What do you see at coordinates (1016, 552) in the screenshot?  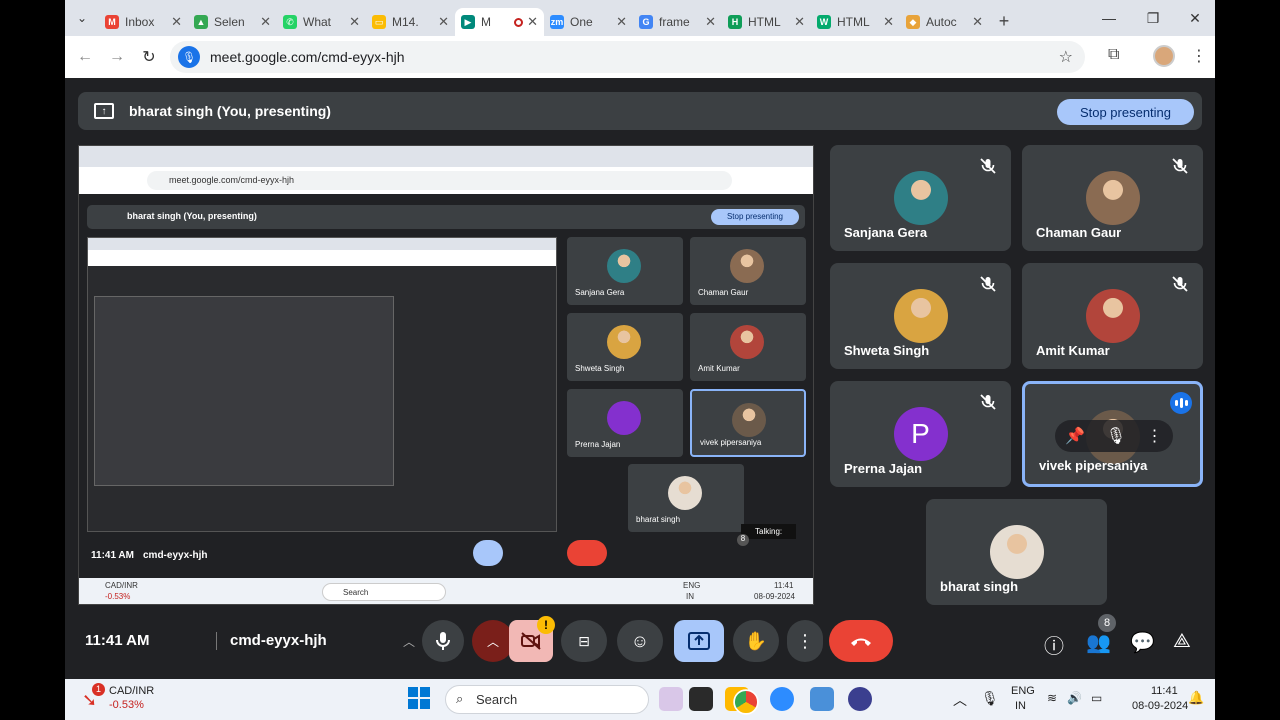 I see `participant-tile: bharat singh` at bounding box center [1016, 552].